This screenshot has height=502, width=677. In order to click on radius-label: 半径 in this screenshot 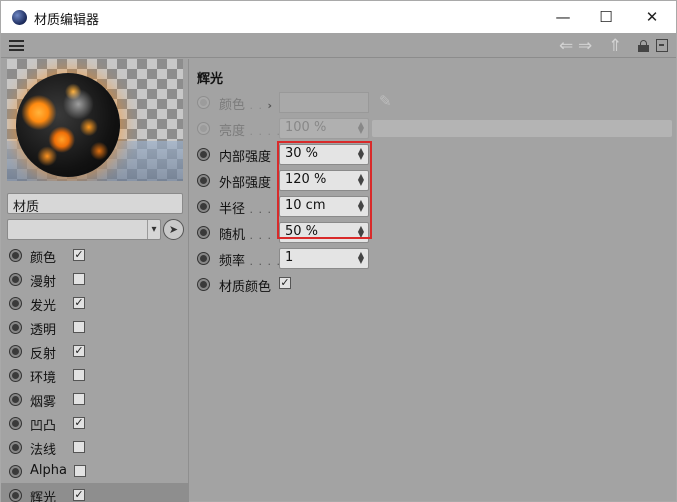, I will do `click(232, 209)`.